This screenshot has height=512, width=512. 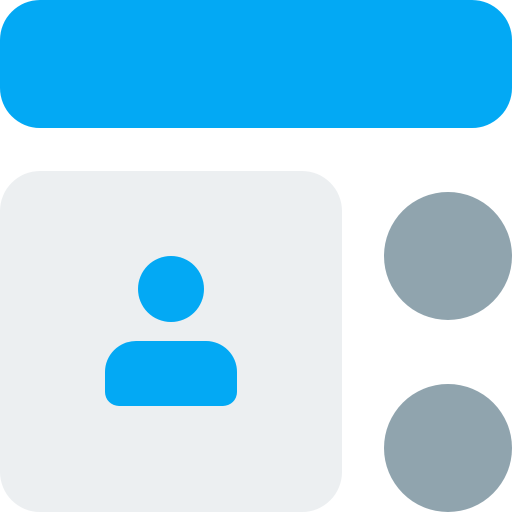 What do you see at coordinates (171, 373) in the screenshot?
I see `user-body` at bounding box center [171, 373].